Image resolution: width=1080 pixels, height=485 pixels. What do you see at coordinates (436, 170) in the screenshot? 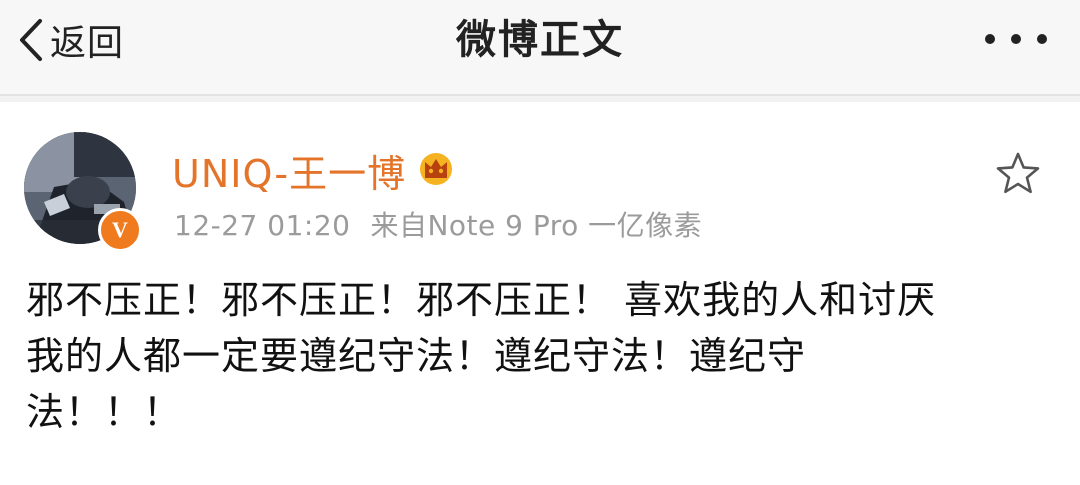
I see `crown-icon` at bounding box center [436, 170].